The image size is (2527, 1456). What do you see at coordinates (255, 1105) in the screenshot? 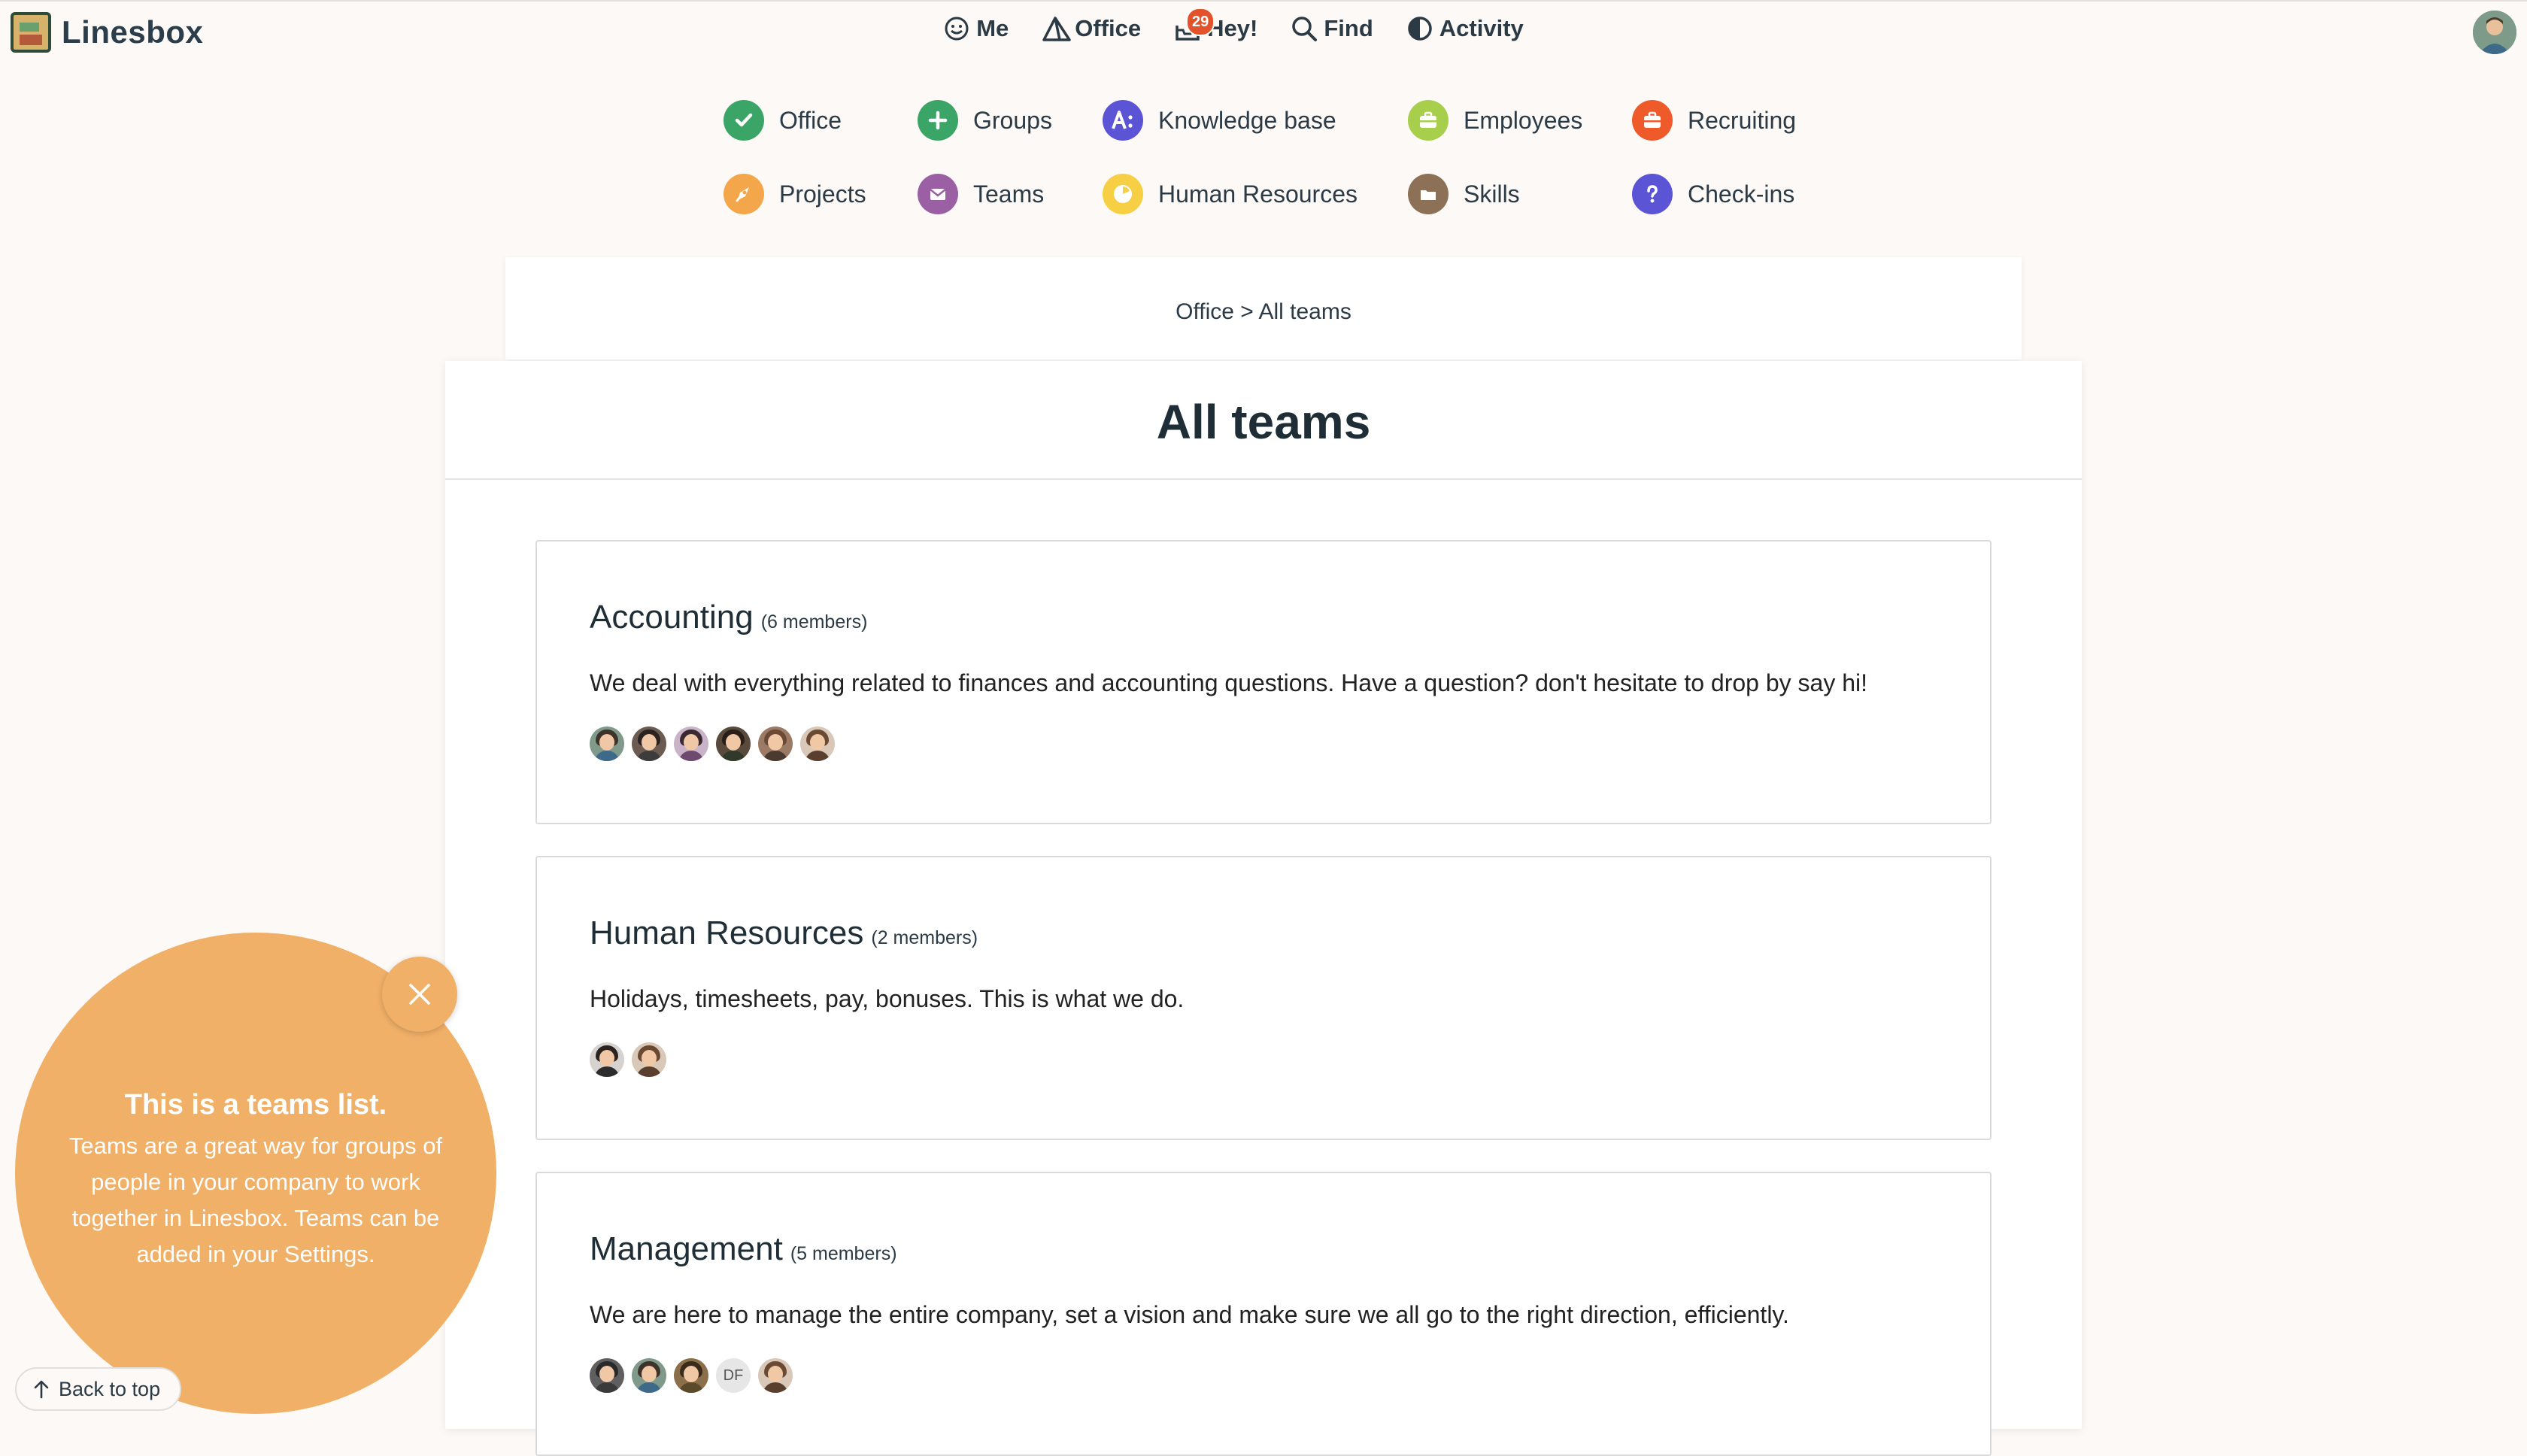
I see `tour-title: This is a teams list.` at bounding box center [255, 1105].